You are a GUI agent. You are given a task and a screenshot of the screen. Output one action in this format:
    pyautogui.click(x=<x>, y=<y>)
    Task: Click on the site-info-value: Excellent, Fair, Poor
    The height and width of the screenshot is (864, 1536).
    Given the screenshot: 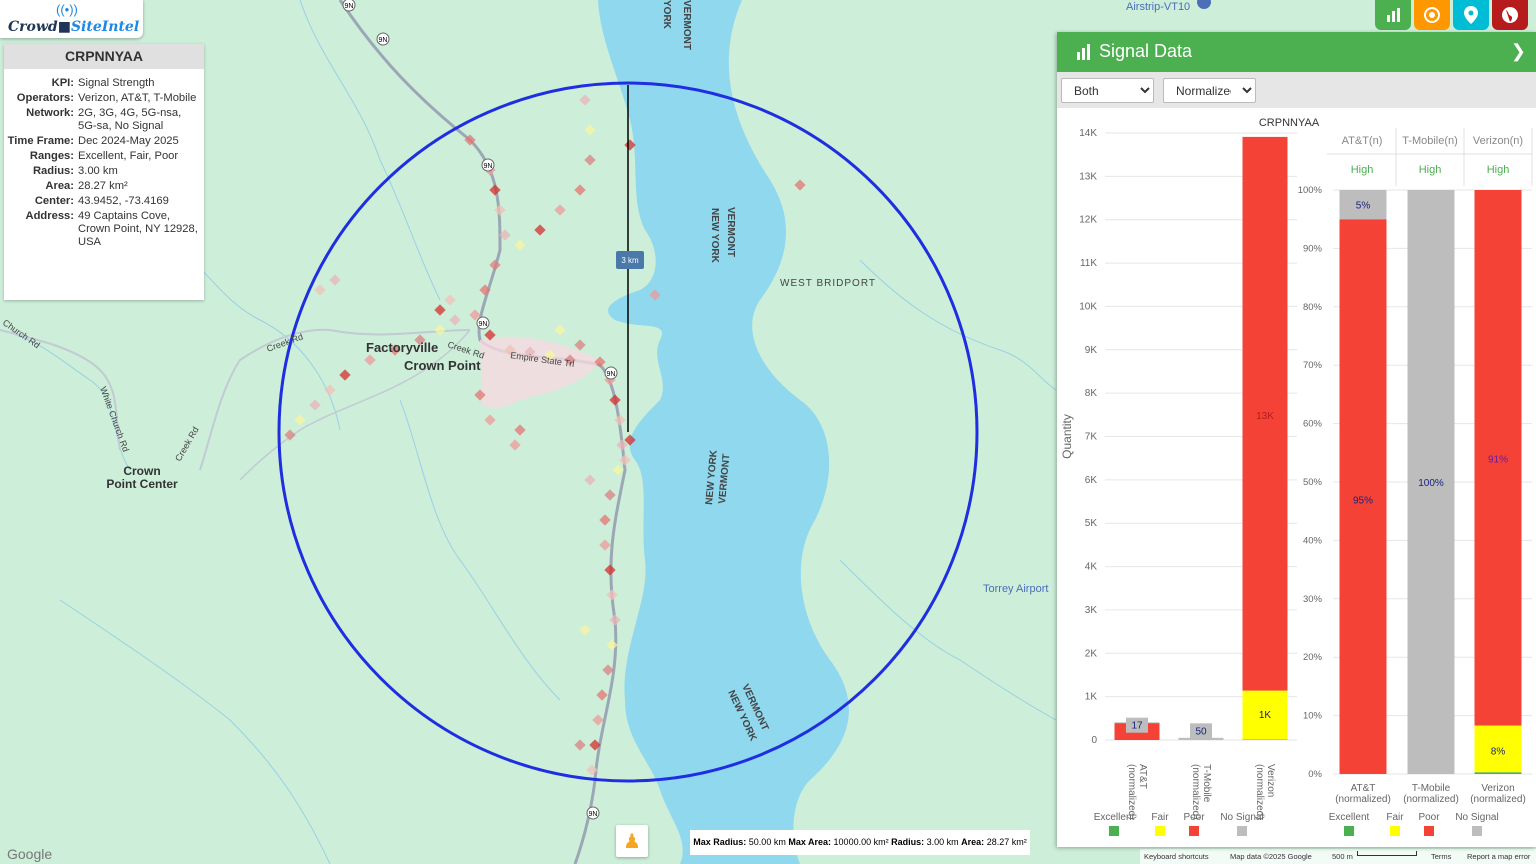 What is the action you would take?
    pyautogui.click(x=128, y=156)
    